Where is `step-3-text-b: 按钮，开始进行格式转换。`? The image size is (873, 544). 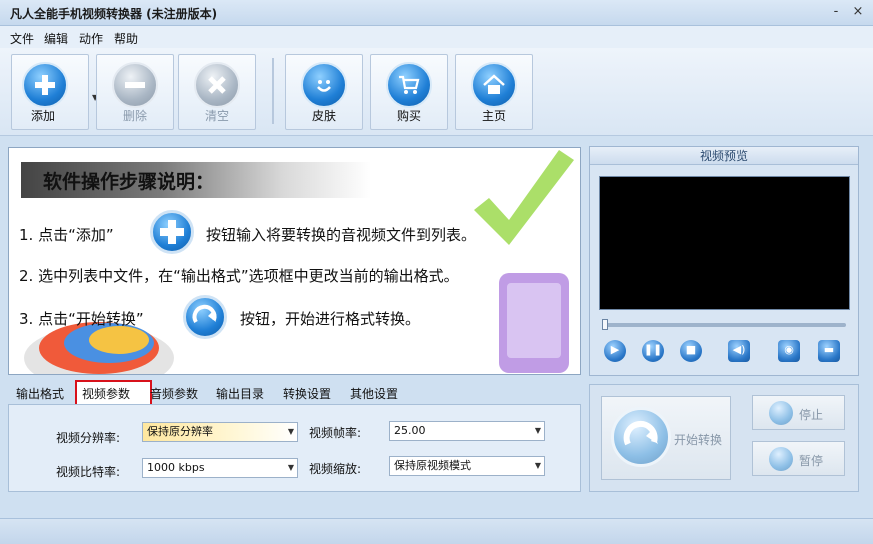 step-3-text-b: 按钮，开始进行格式转换。 is located at coordinates (330, 319).